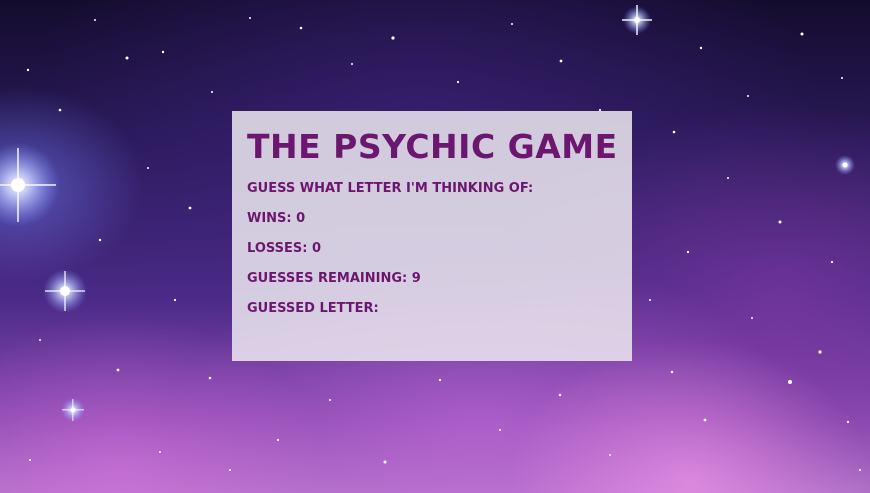 This screenshot has height=493, width=870. Describe the element at coordinates (65, 291) in the screenshot. I see `bright-star-lower-left` at that location.